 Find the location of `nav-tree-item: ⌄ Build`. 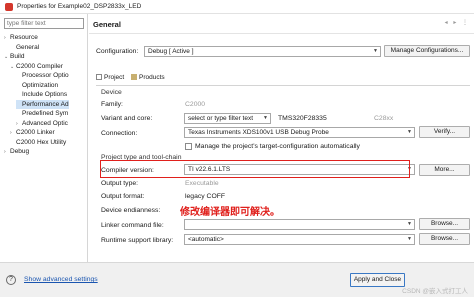

nav-tree-item: ⌄ Build is located at coordinates (14, 56).